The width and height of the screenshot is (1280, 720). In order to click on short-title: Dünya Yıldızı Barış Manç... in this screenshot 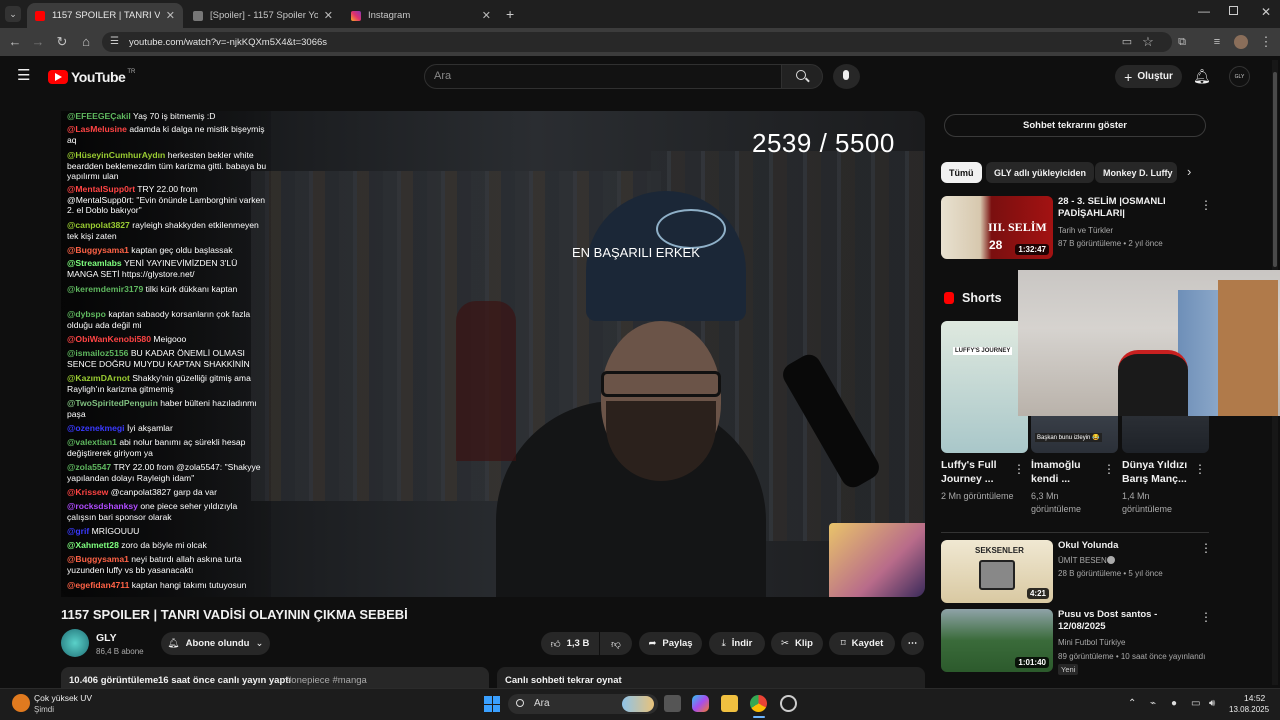, I will do `click(1157, 472)`.